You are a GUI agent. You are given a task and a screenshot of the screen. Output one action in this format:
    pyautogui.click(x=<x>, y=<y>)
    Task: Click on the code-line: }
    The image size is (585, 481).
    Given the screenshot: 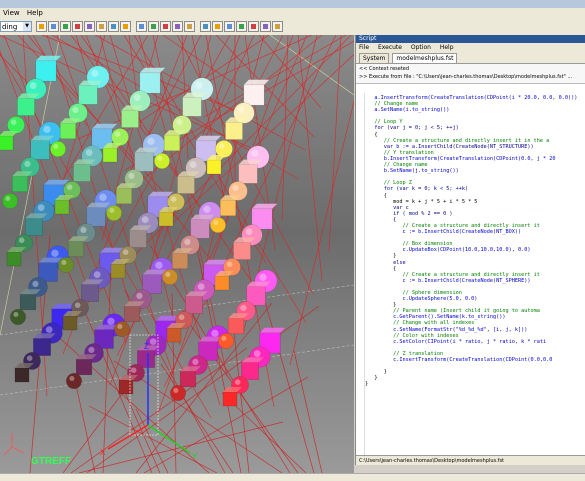 What is the action you would take?
    pyautogui.click(x=367, y=384)
    